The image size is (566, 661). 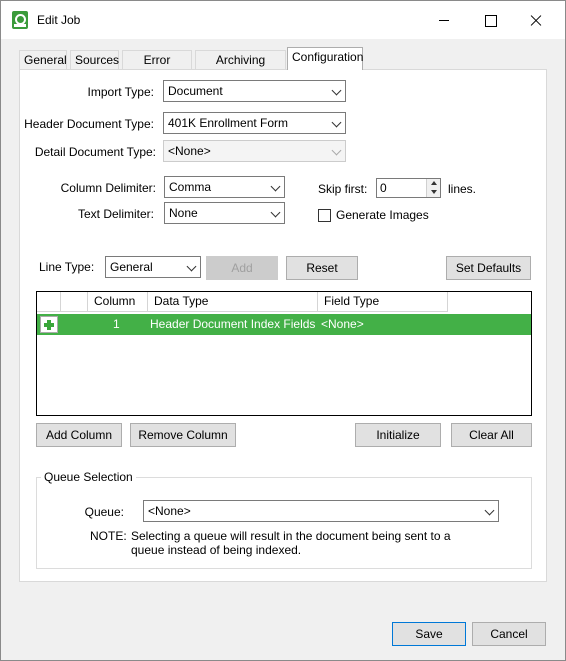 What do you see at coordinates (228, 123) in the screenshot?
I see `header-doc-type-value: 401K Enrollment Form` at bounding box center [228, 123].